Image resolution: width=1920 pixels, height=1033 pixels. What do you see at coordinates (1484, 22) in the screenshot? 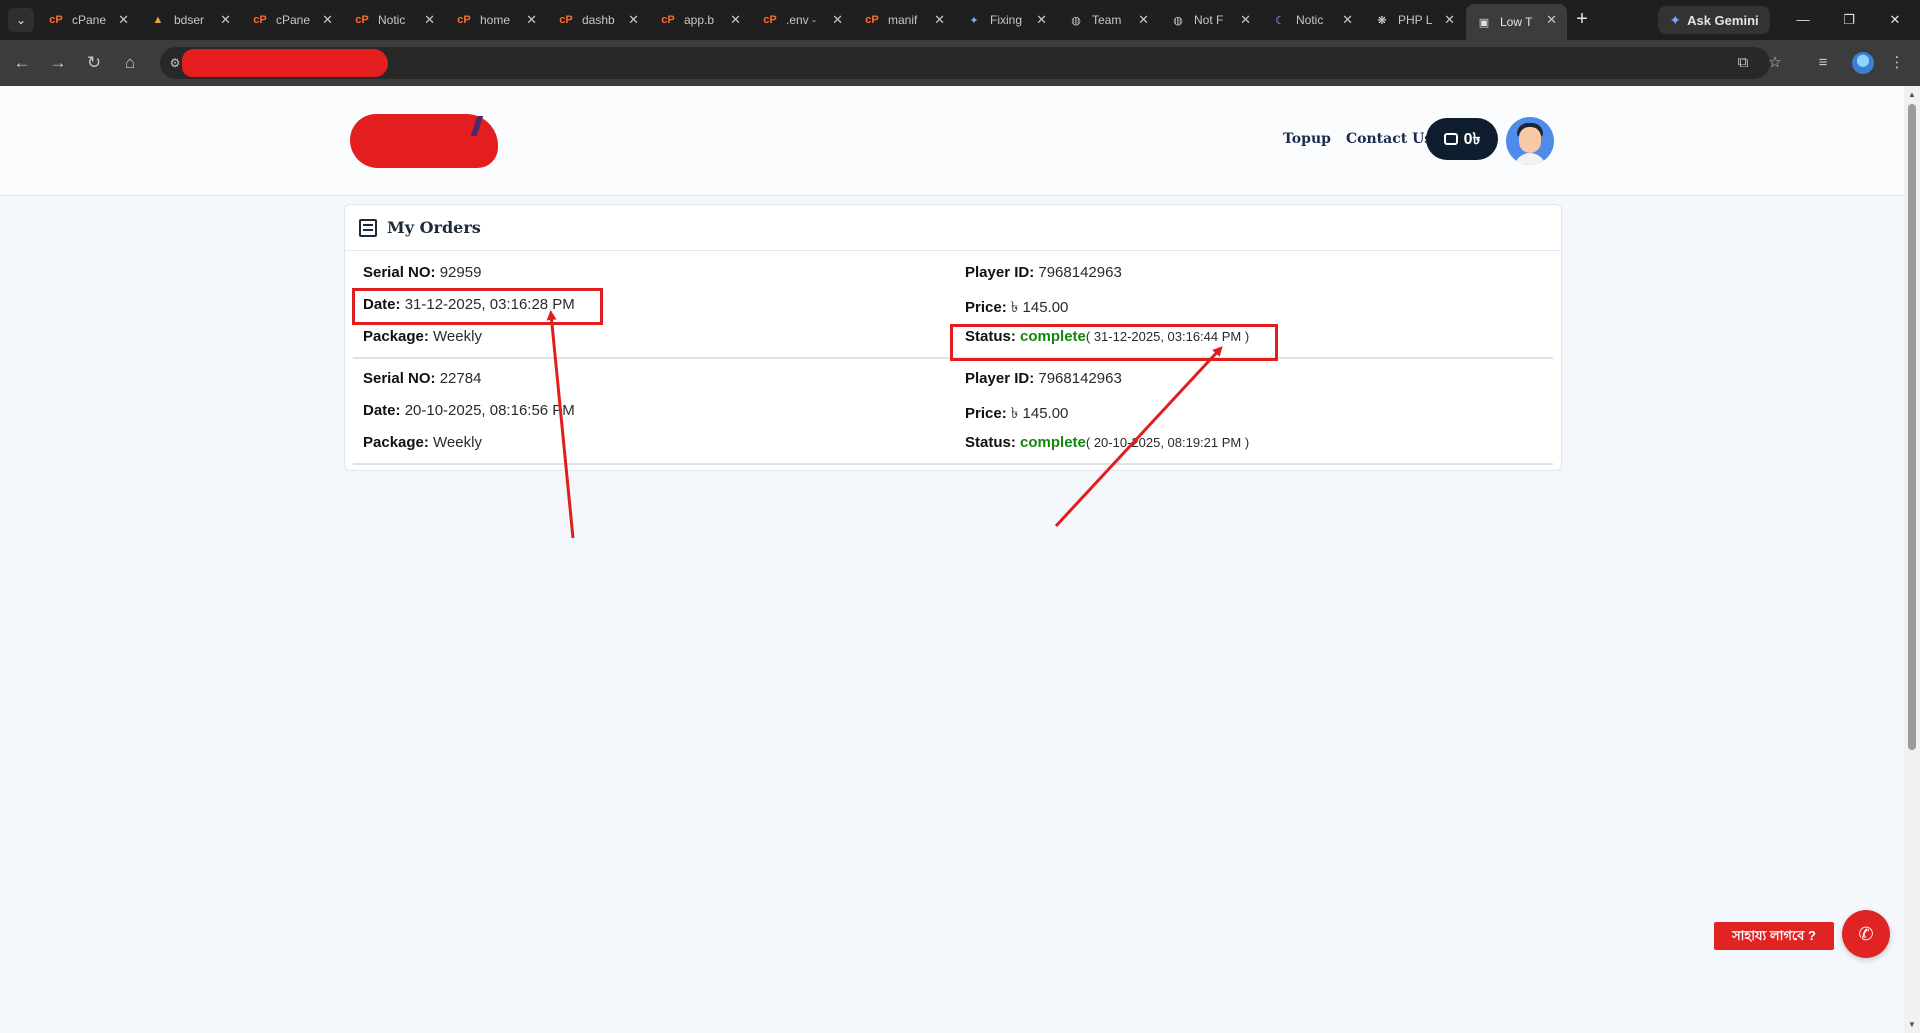
I see `page-icon: ▣` at bounding box center [1484, 22].